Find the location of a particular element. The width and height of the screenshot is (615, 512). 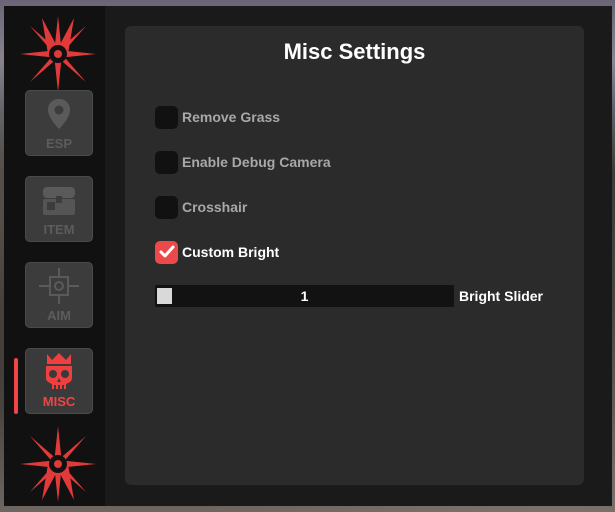

slider-value: 1 is located at coordinates (304, 296).